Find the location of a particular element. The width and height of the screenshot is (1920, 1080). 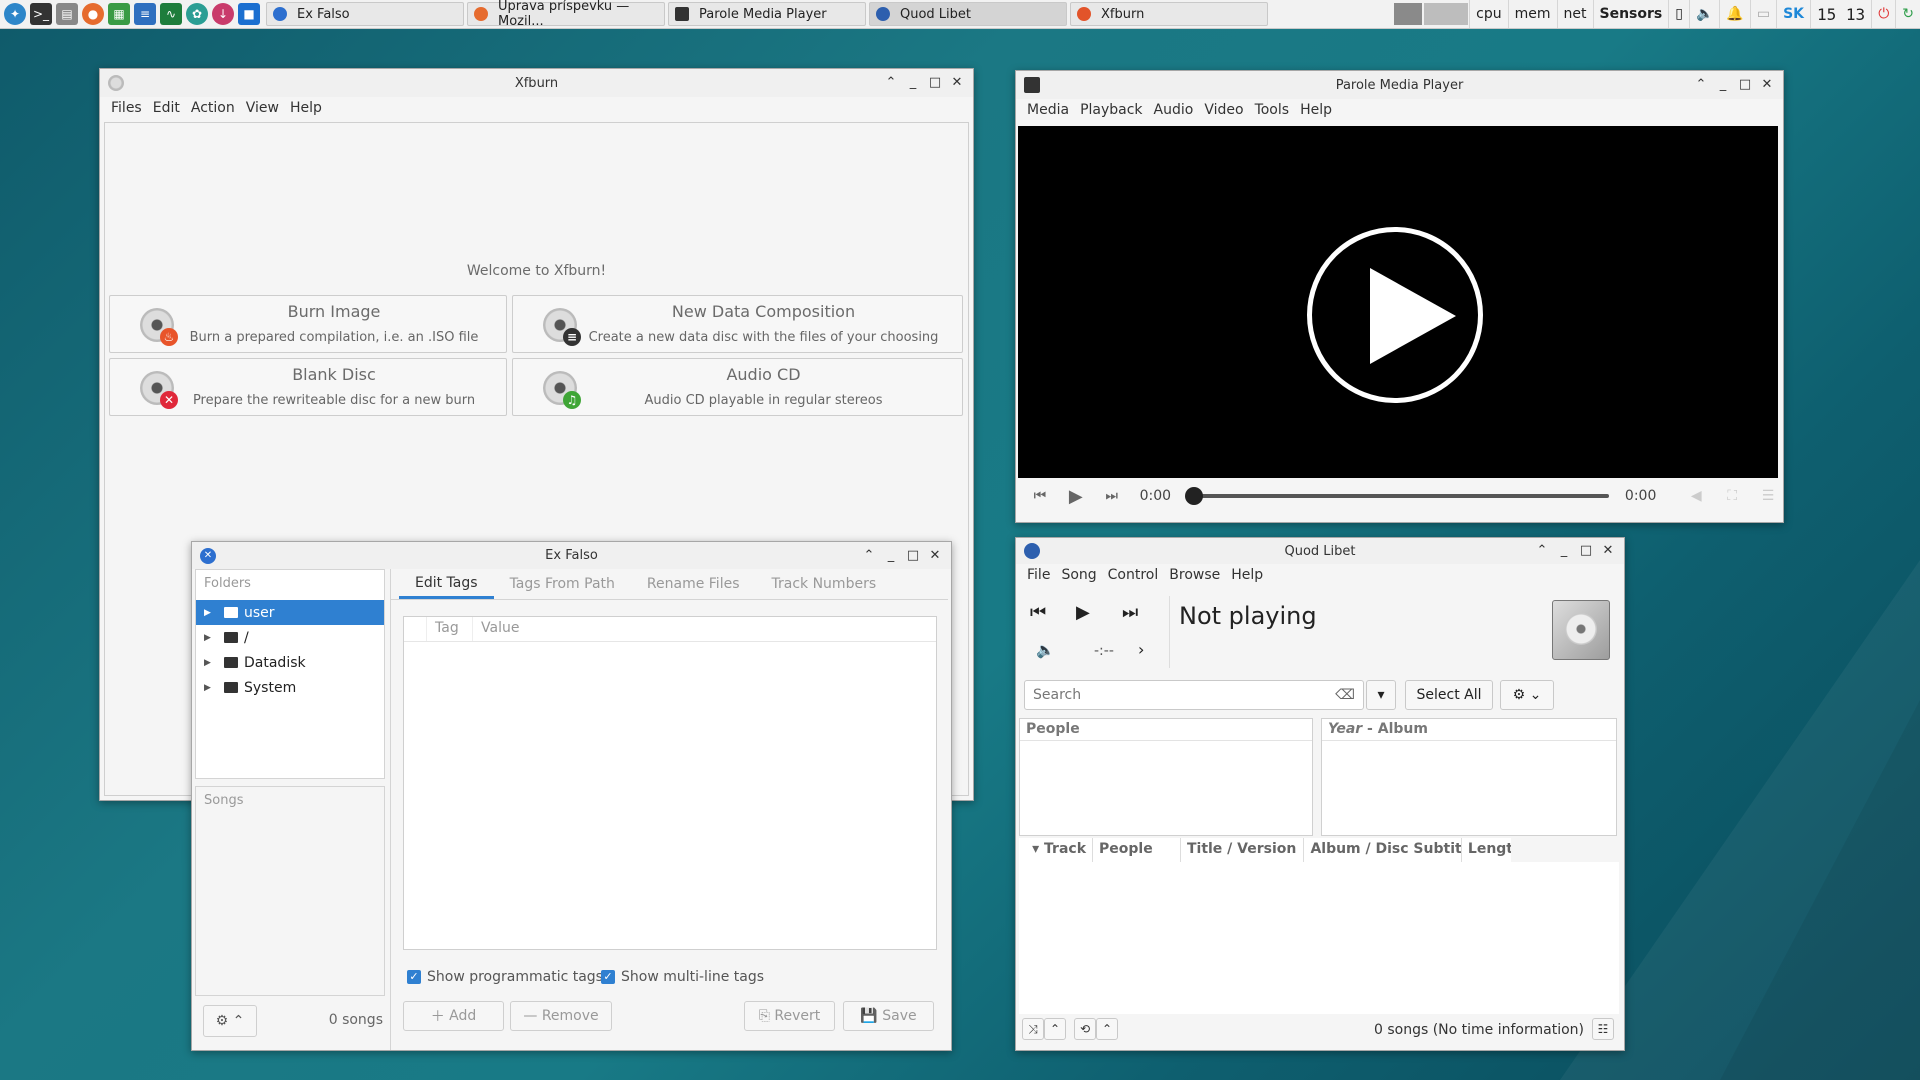

seek-slider is located at coordinates (1397, 496).